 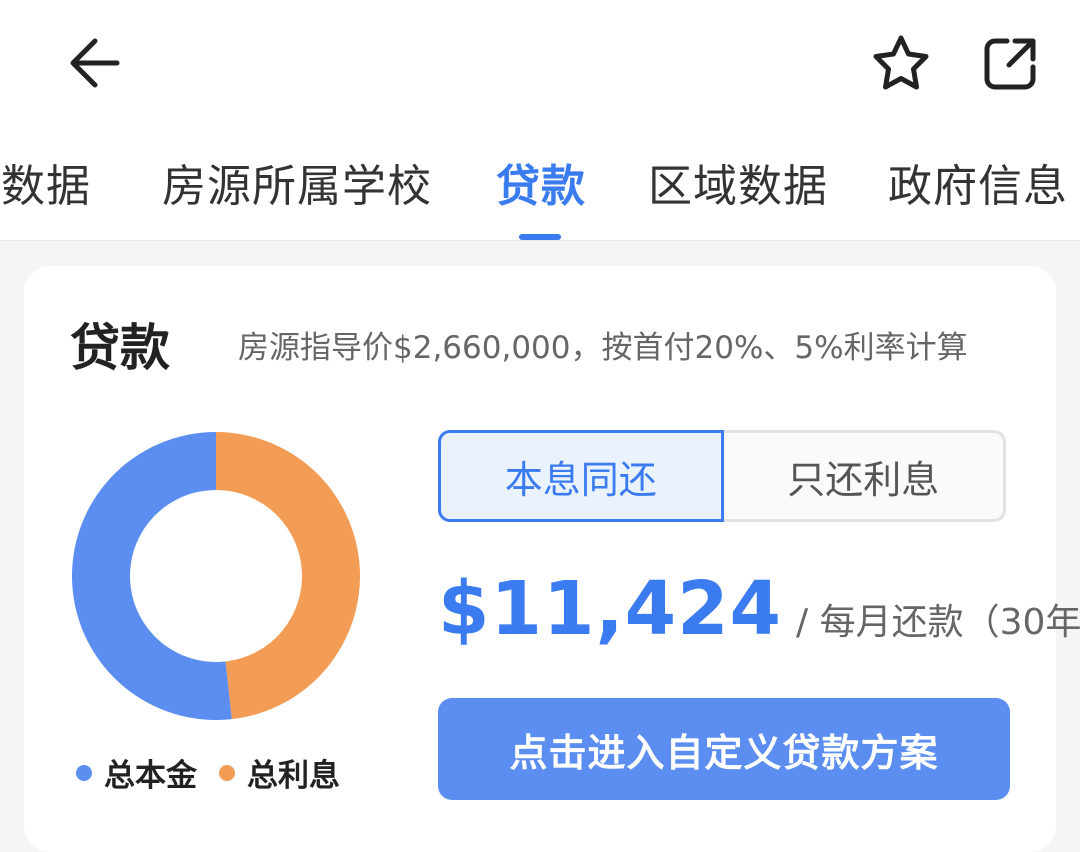 What do you see at coordinates (581, 476) in the screenshot?
I see `toggle-equal-installment: 本息同还` at bounding box center [581, 476].